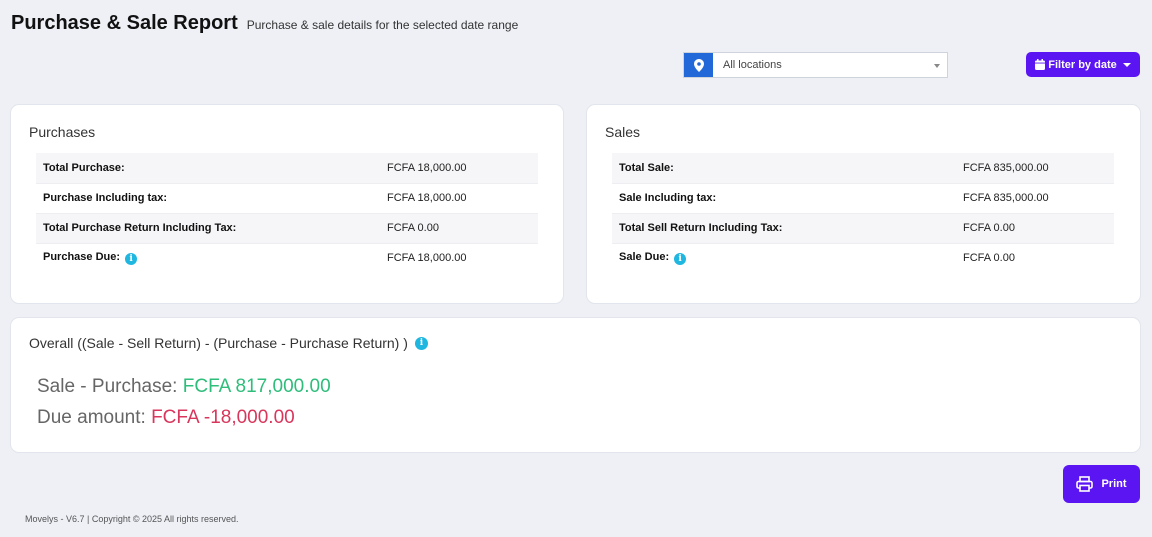 The width and height of the screenshot is (1152, 537). I want to click on sales-title: Sales, so click(623, 132).